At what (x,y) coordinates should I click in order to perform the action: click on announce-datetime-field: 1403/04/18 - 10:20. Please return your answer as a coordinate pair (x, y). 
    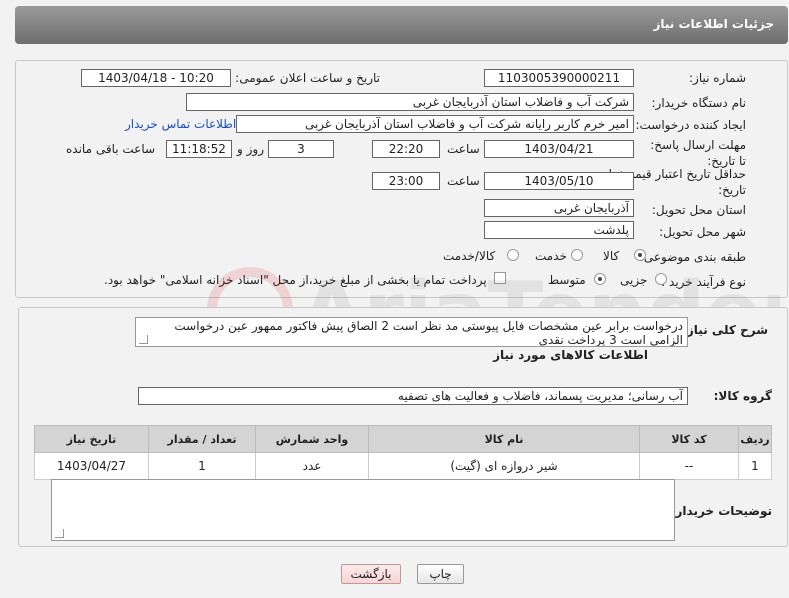
    Looking at the image, I should click on (156, 78).